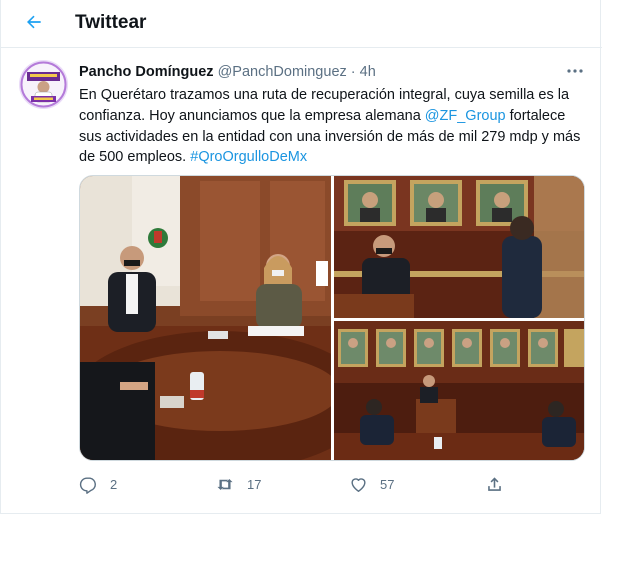  I want to click on author-handle: @PanchDominguez, so click(282, 72).